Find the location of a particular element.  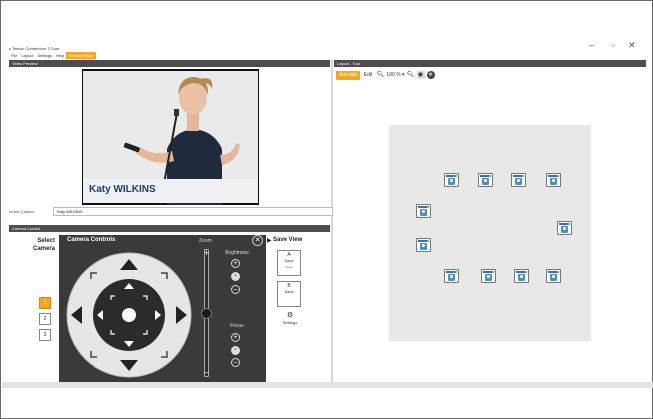

focus-auto-button: • is located at coordinates (235, 350).